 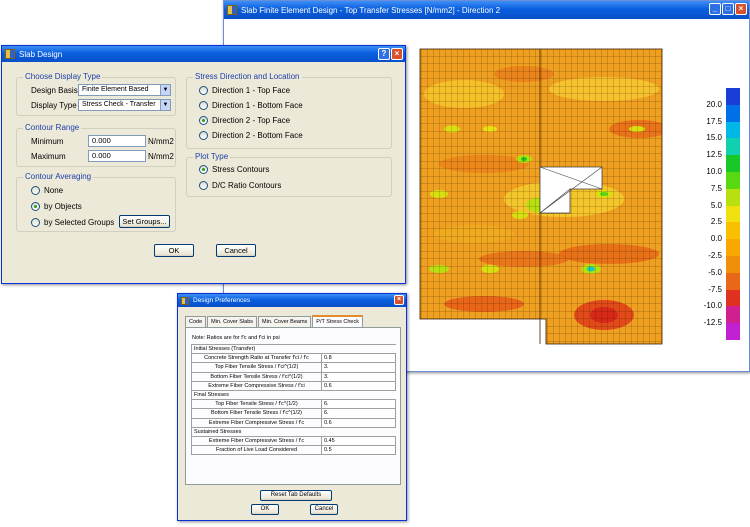 I want to click on stress-contours-radio, so click(x=203, y=169).